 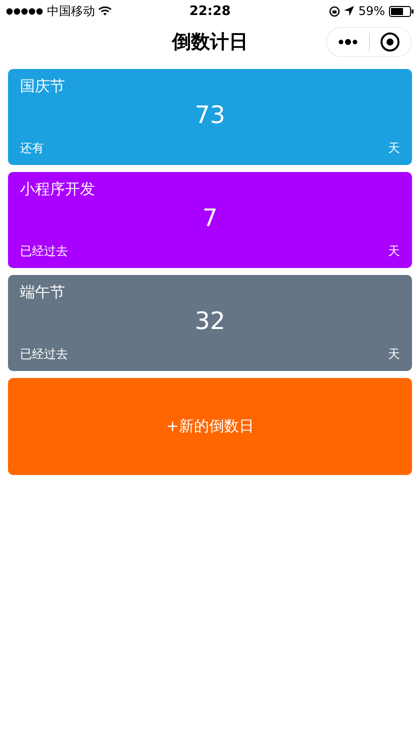 I want to click on carrier-name: 中国移动, so click(x=71, y=11).